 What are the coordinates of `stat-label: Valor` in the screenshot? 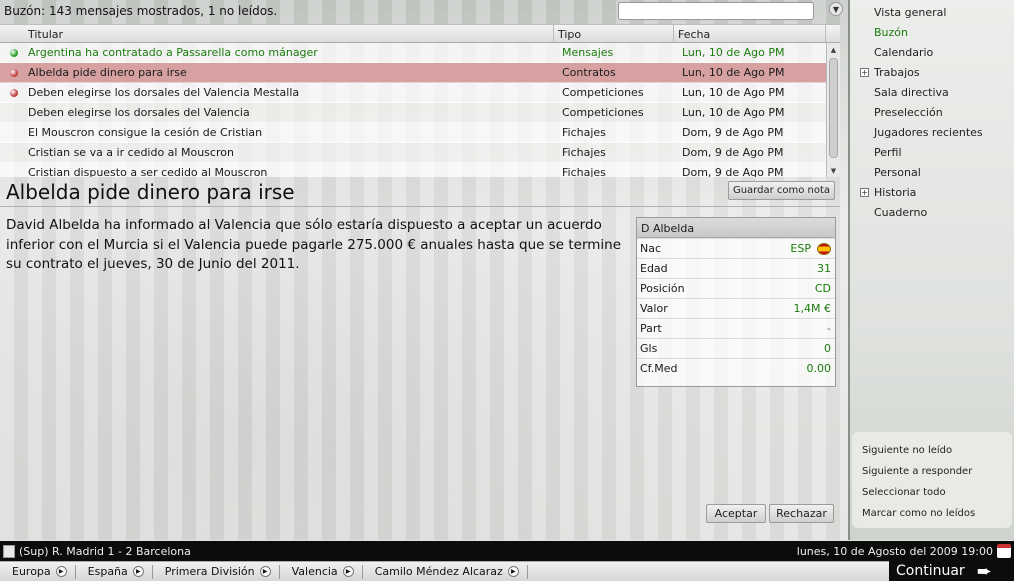 It's located at (654, 308).